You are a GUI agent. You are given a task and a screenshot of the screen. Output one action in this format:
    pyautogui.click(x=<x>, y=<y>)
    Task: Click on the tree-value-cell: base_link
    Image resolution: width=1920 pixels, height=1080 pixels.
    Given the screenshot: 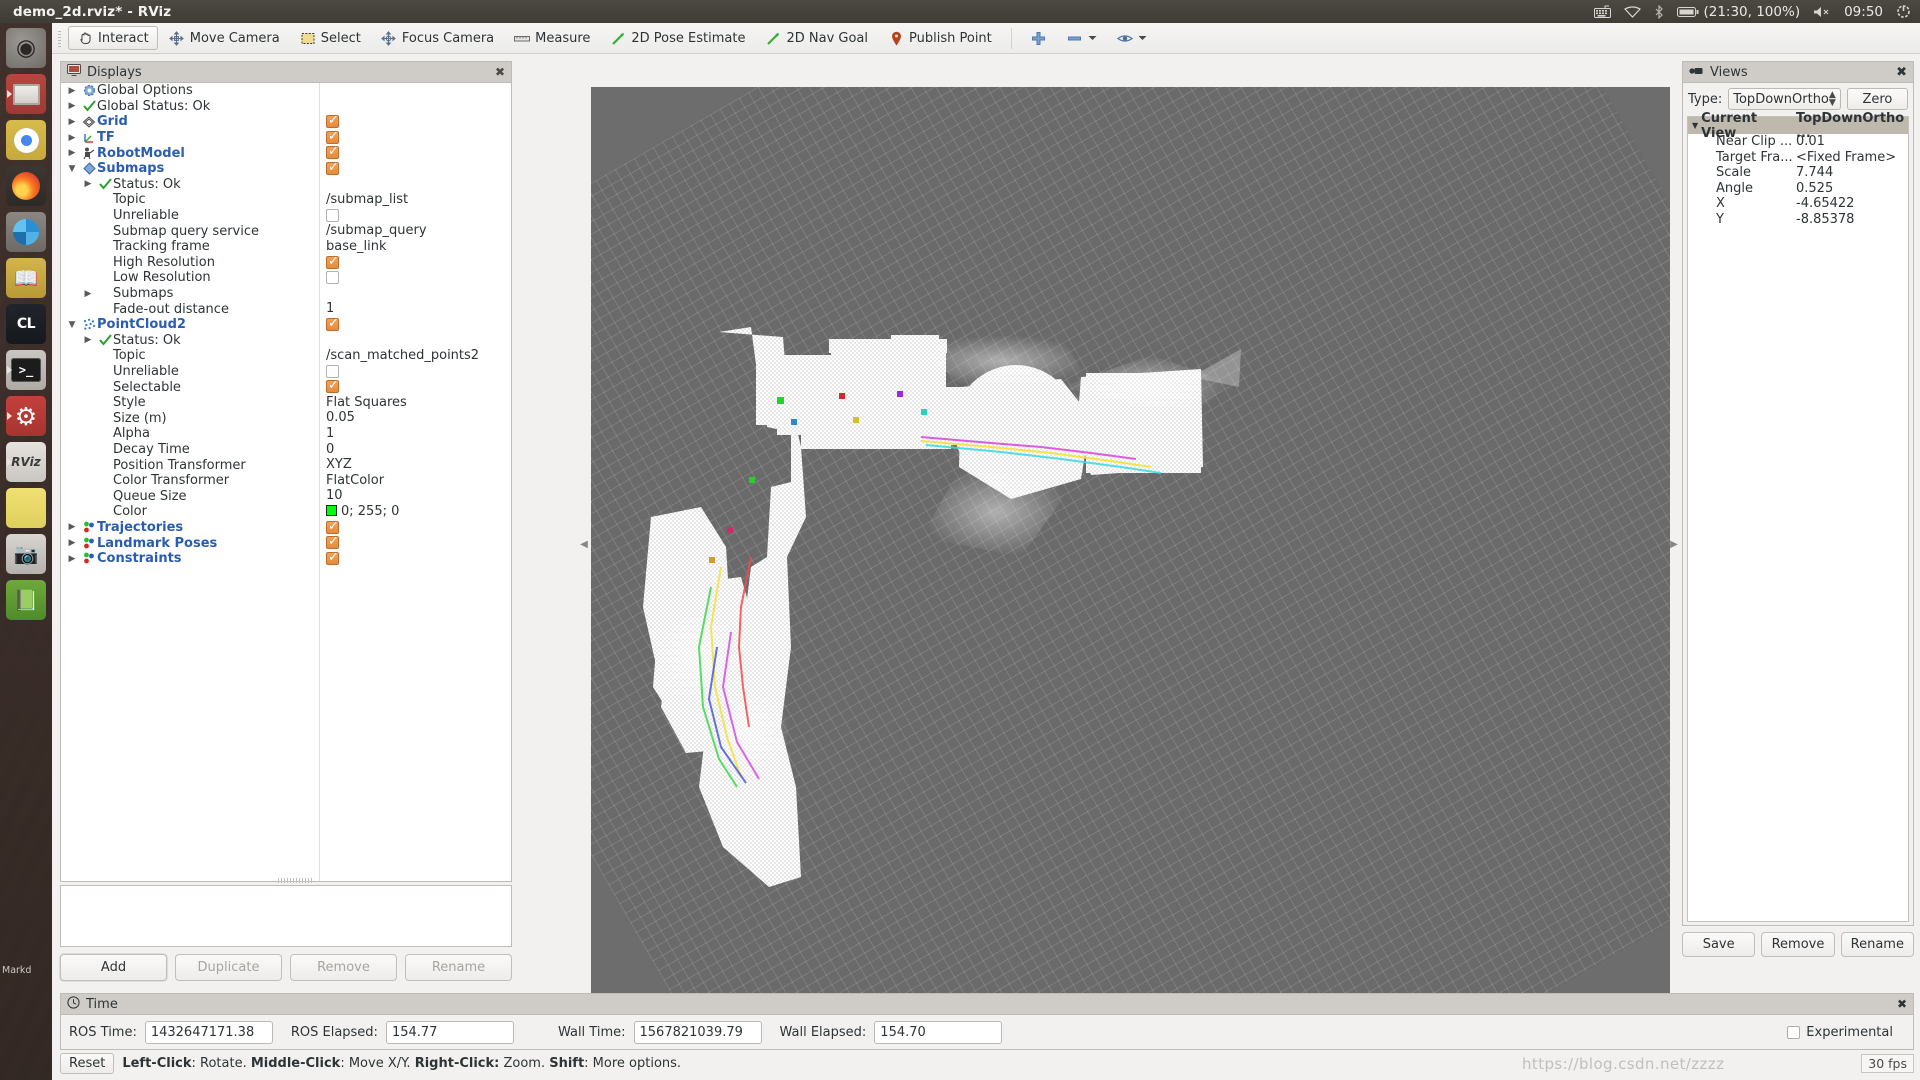 What is the action you would take?
    pyautogui.click(x=360, y=247)
    